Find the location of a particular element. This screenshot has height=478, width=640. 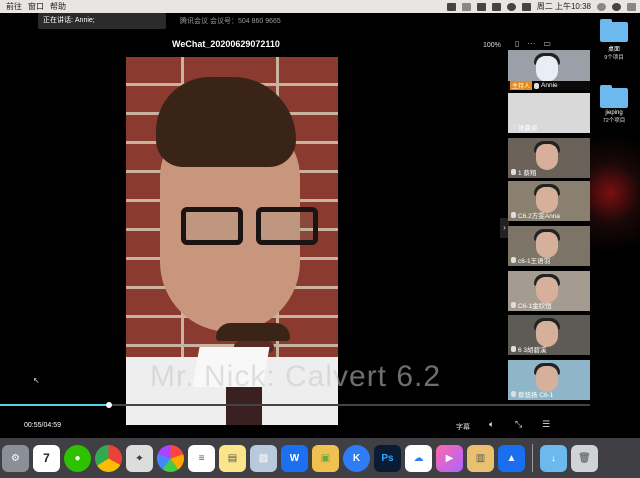

preview-icon: ▨ is located at coordinates (263, 458).